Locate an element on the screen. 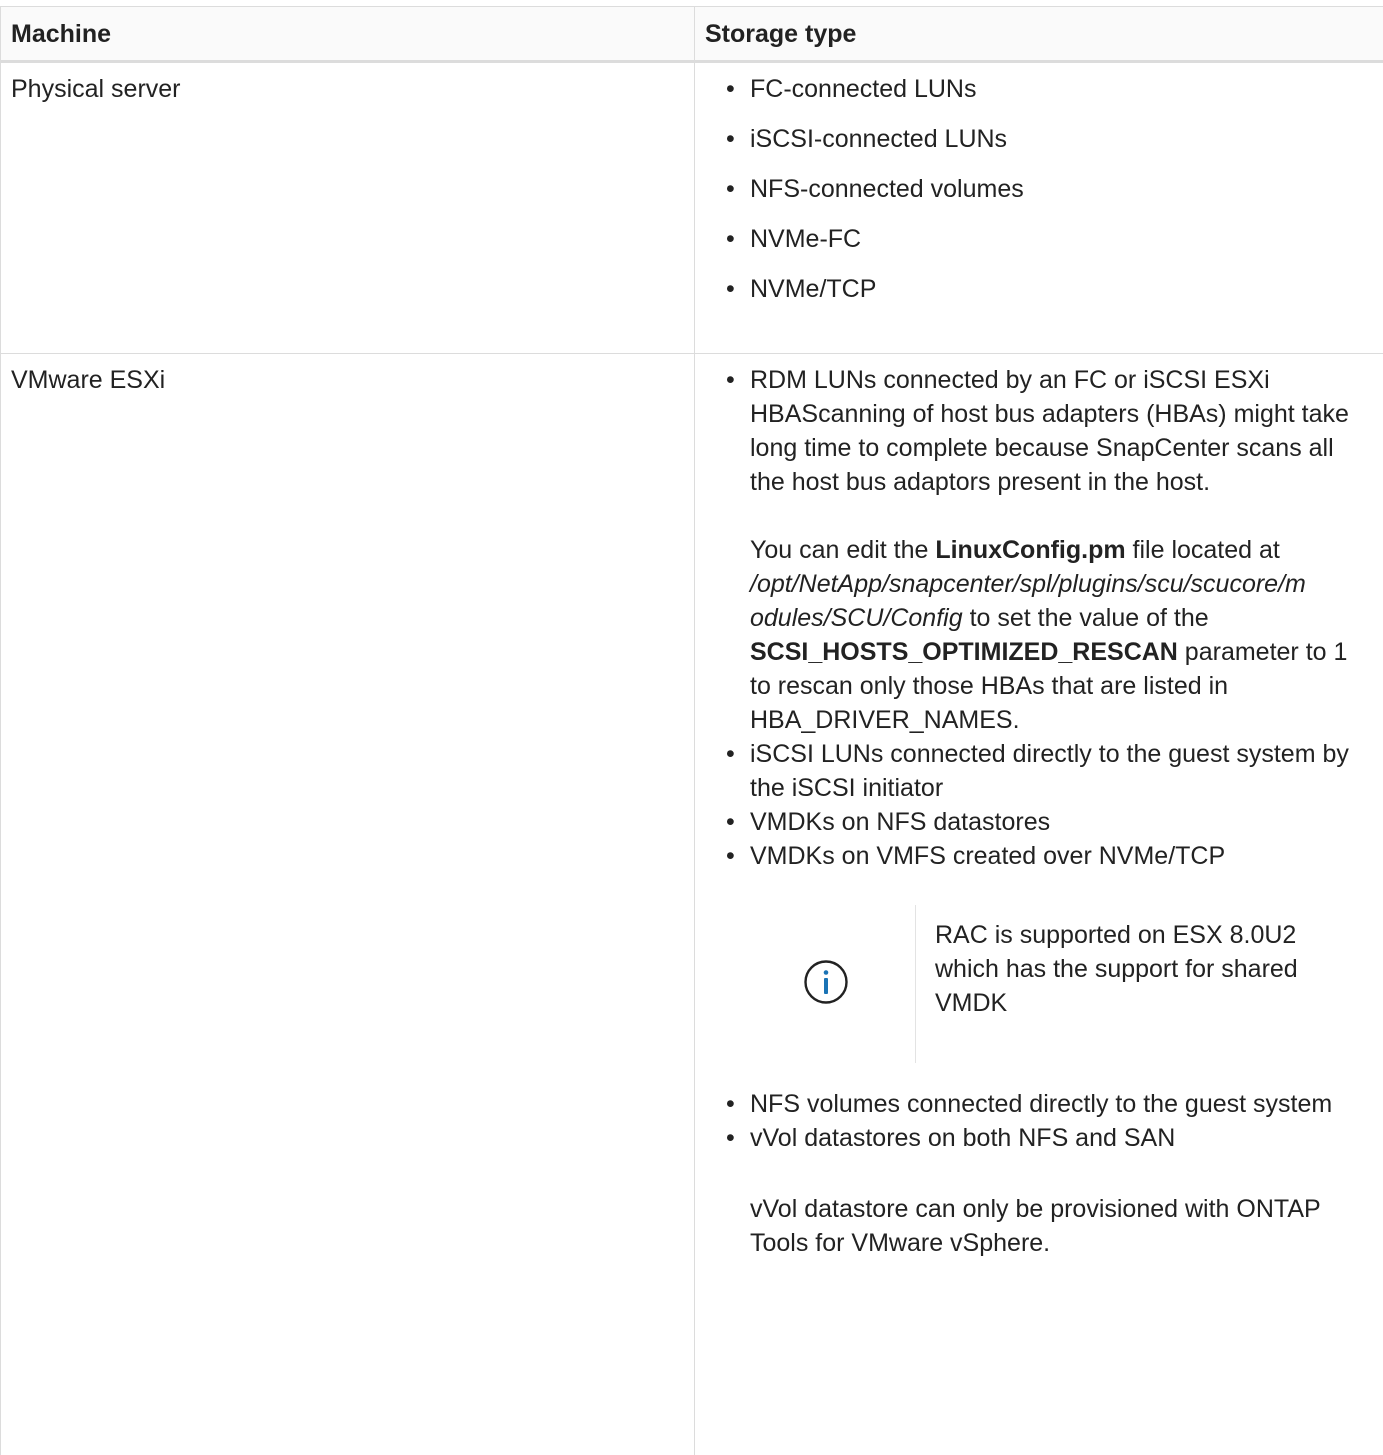  header-storage-type: Storage type is located at coordinates (1039, 34).